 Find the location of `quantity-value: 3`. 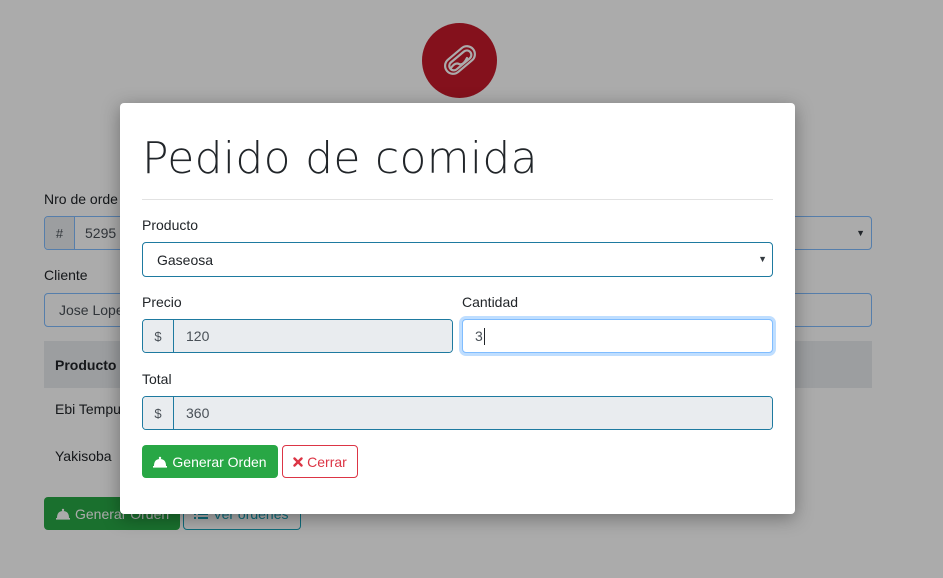

quantity-value: 3 is located at coordinates (479, 336).